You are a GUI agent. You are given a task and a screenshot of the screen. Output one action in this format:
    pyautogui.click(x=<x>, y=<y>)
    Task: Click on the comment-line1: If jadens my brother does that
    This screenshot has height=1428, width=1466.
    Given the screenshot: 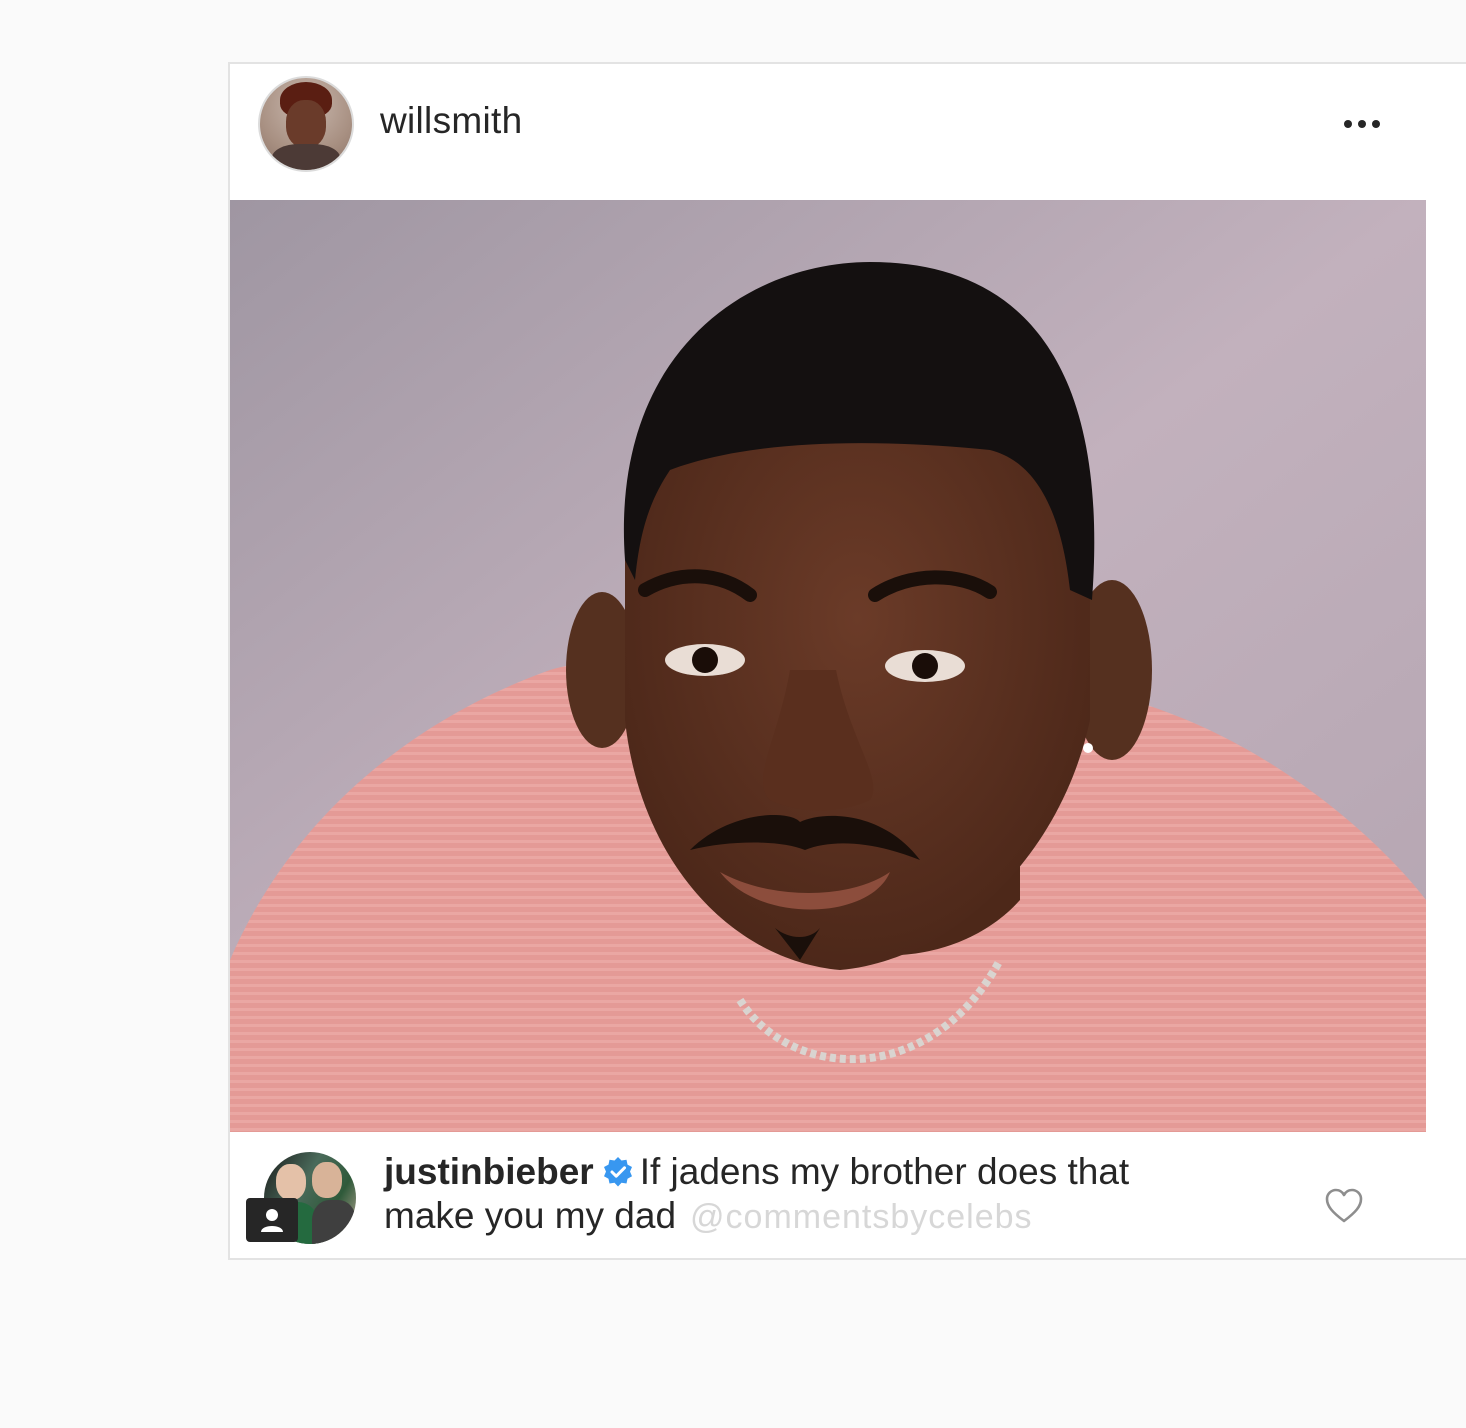 What is the action you would take?
    pyautogui.click(x=884, y=1171)
    